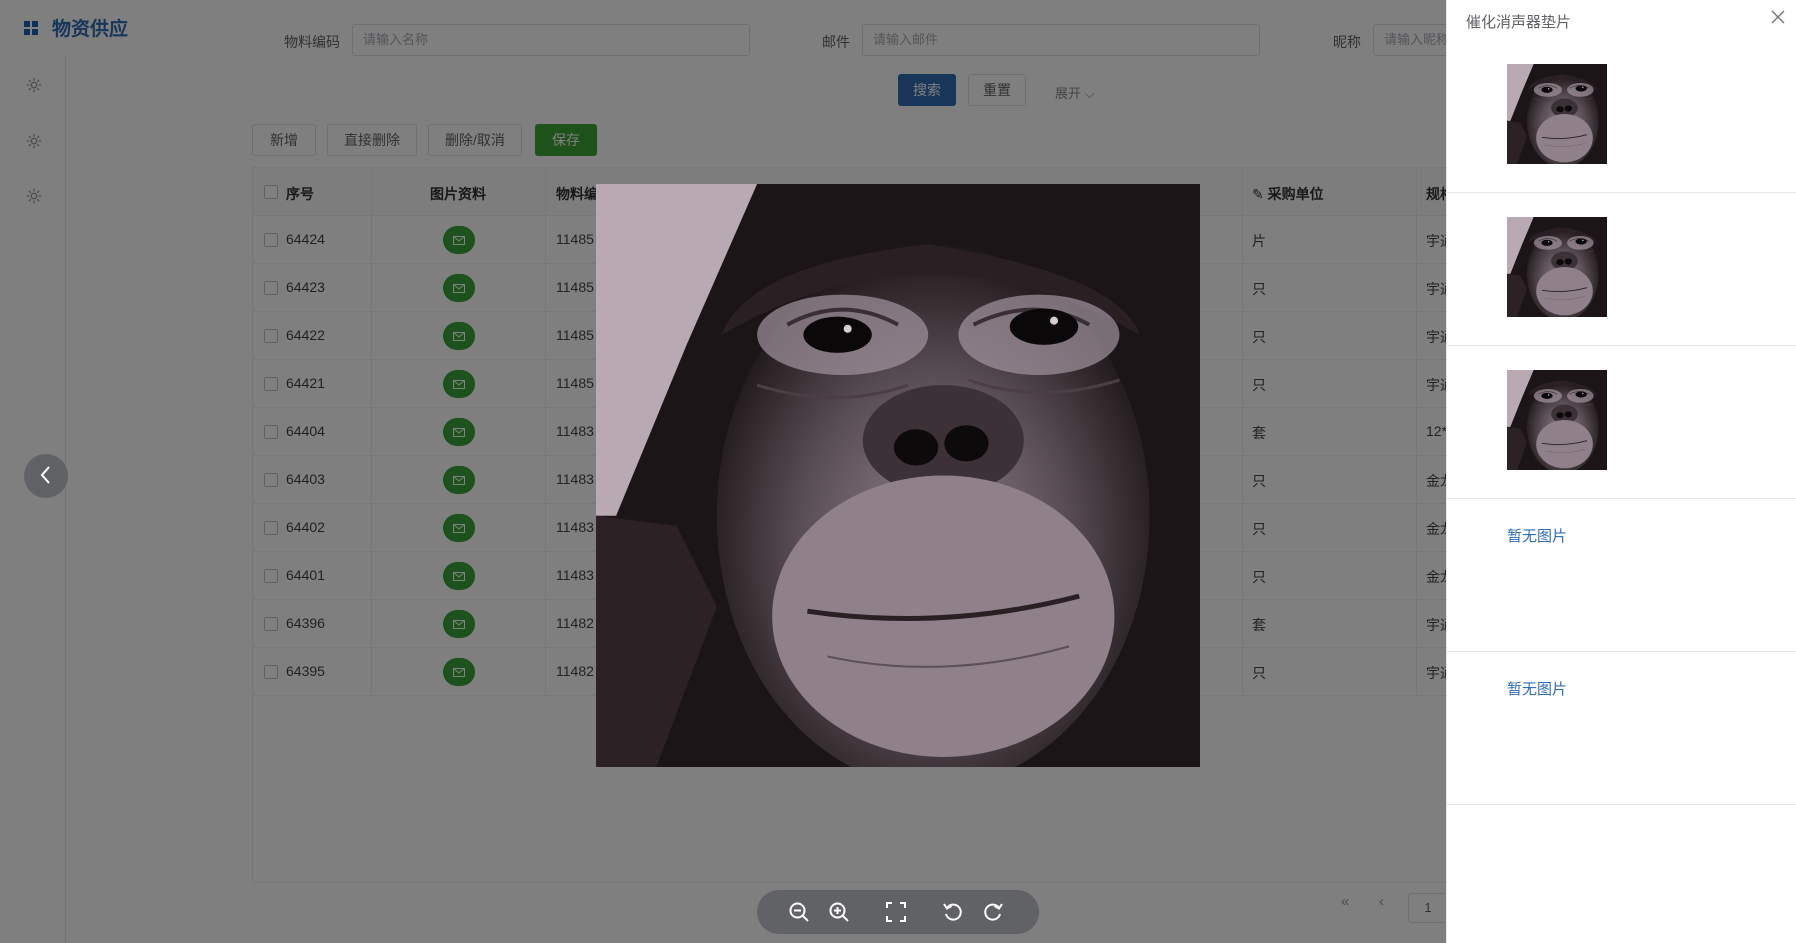 The height and width of the screenshot is (943, 1796). I want to click on rotate-right-icon, so click(993, 912).